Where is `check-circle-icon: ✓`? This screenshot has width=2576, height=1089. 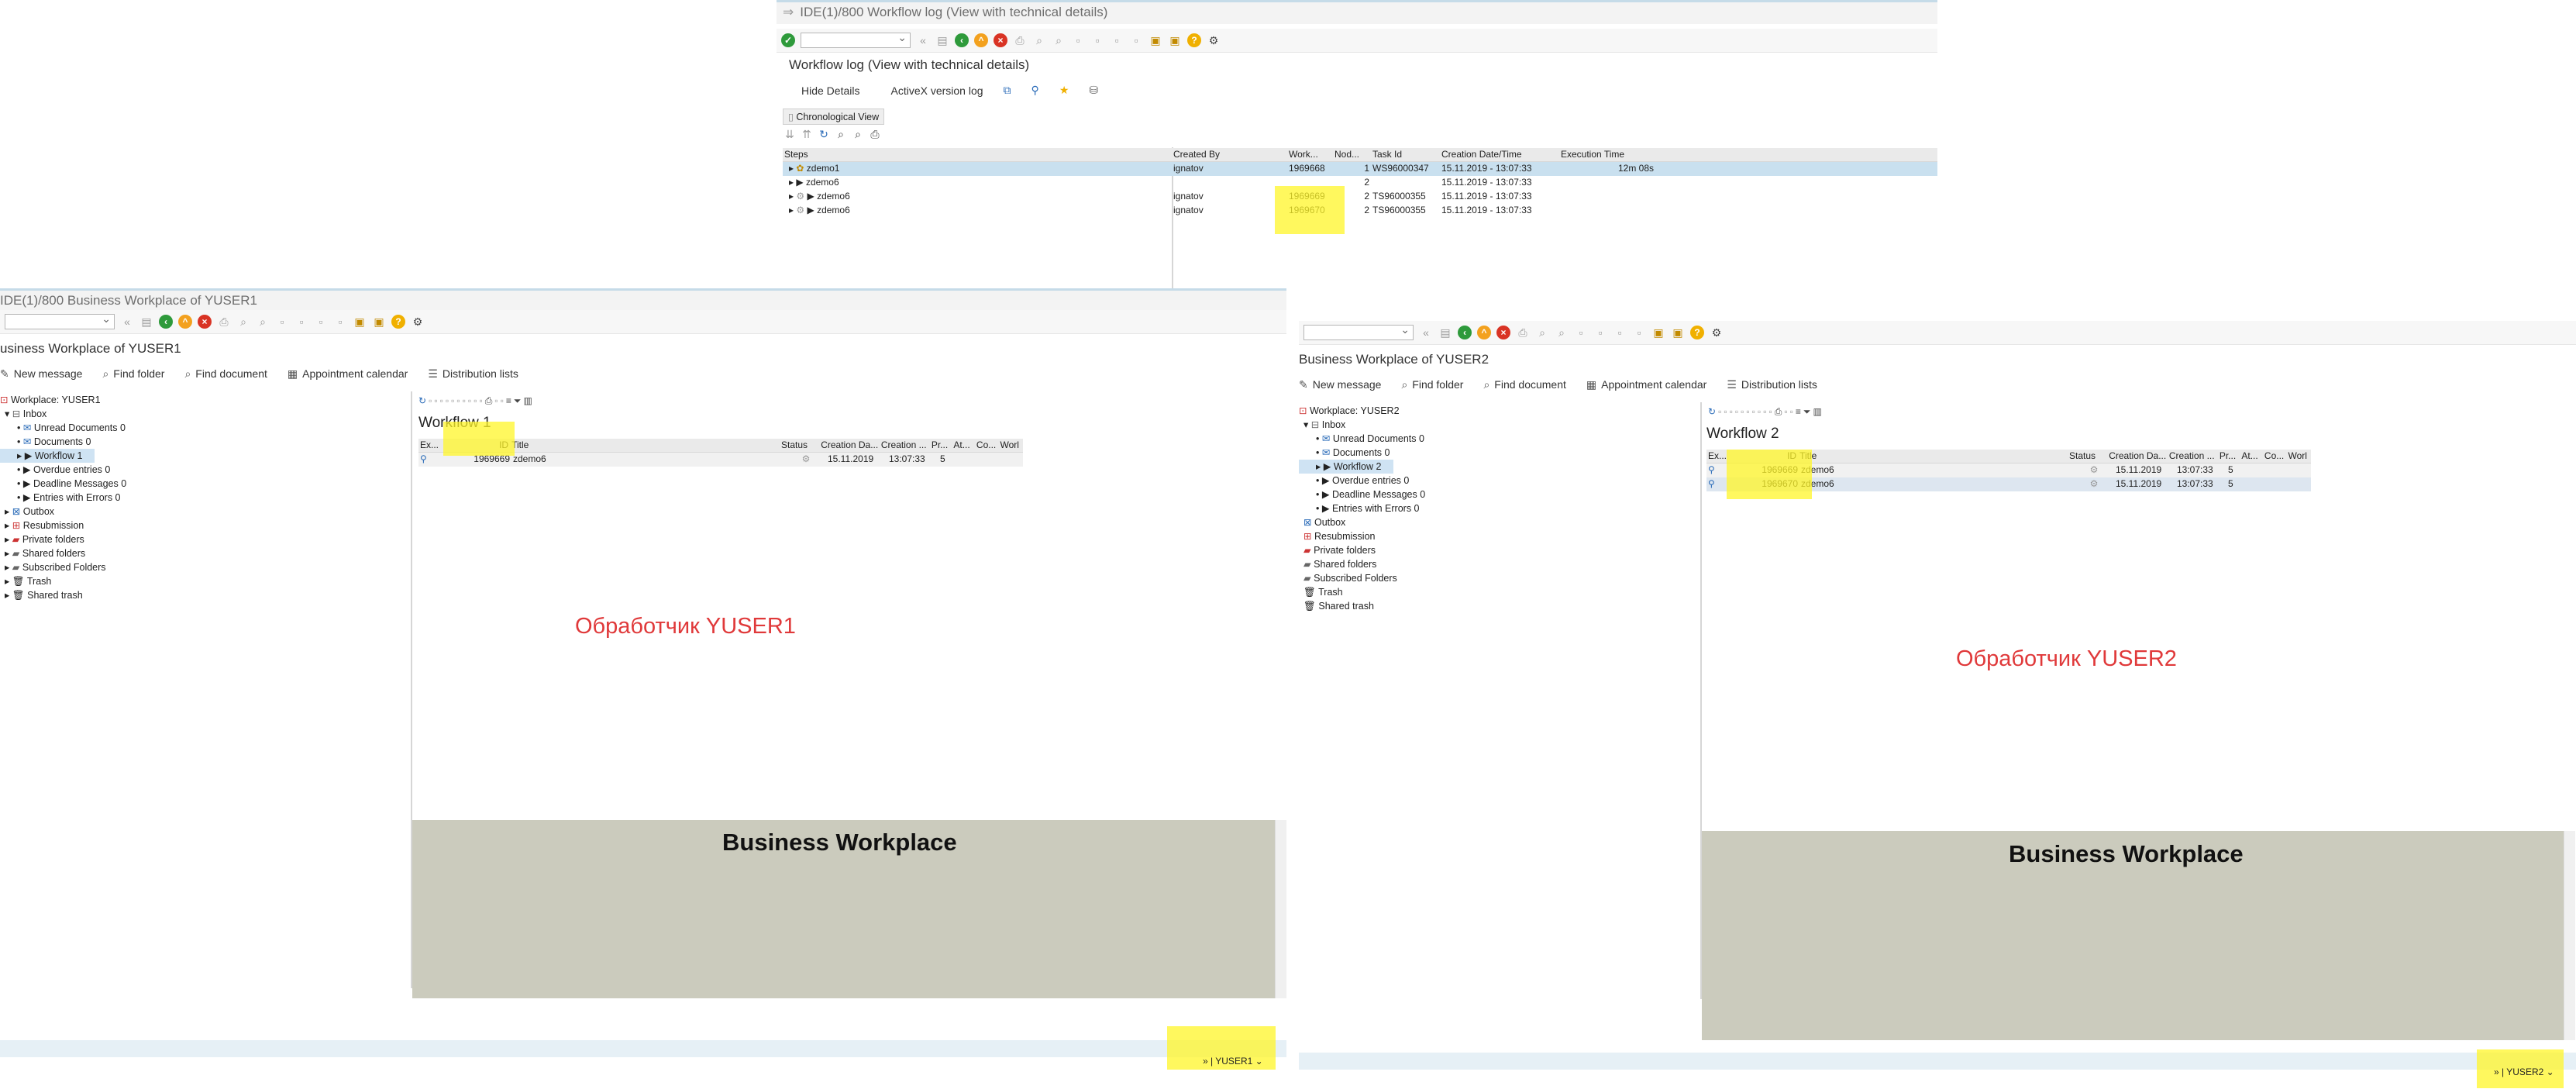 check-circle-icon: ✓ is located at coordinates (788, 40).